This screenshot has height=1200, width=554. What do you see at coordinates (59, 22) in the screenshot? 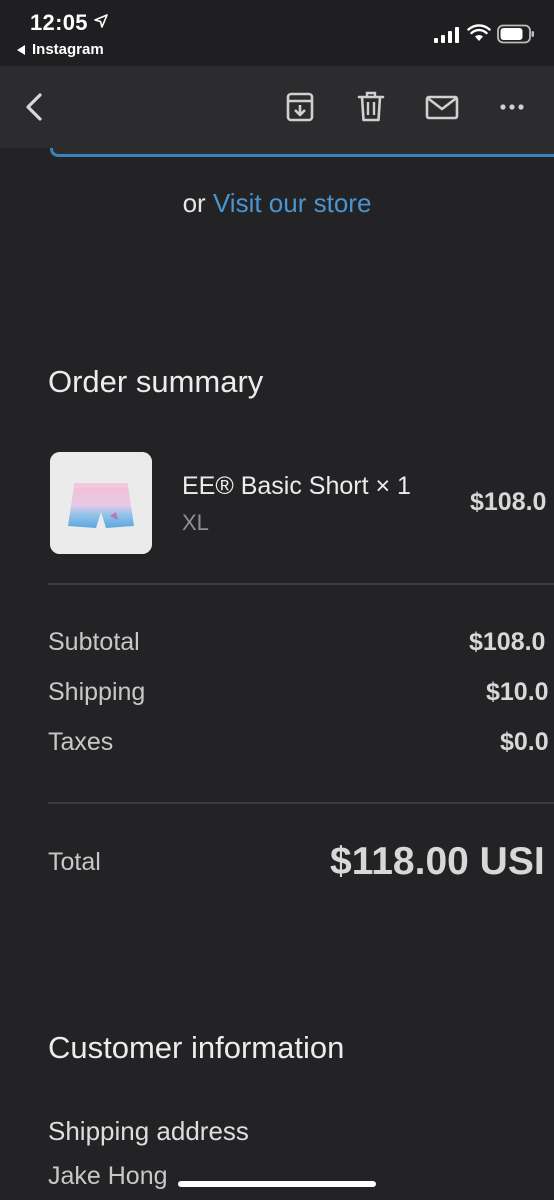
I see `status-time: 12:05` at bounding box center [59, 22].